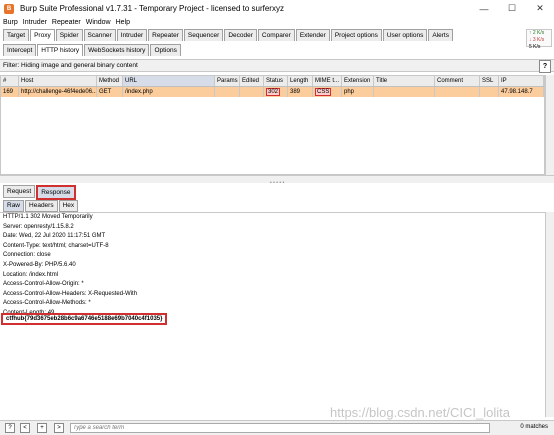 The image size is (554, 435). I want to click on tab-hex: Hex, so click(68, 206).